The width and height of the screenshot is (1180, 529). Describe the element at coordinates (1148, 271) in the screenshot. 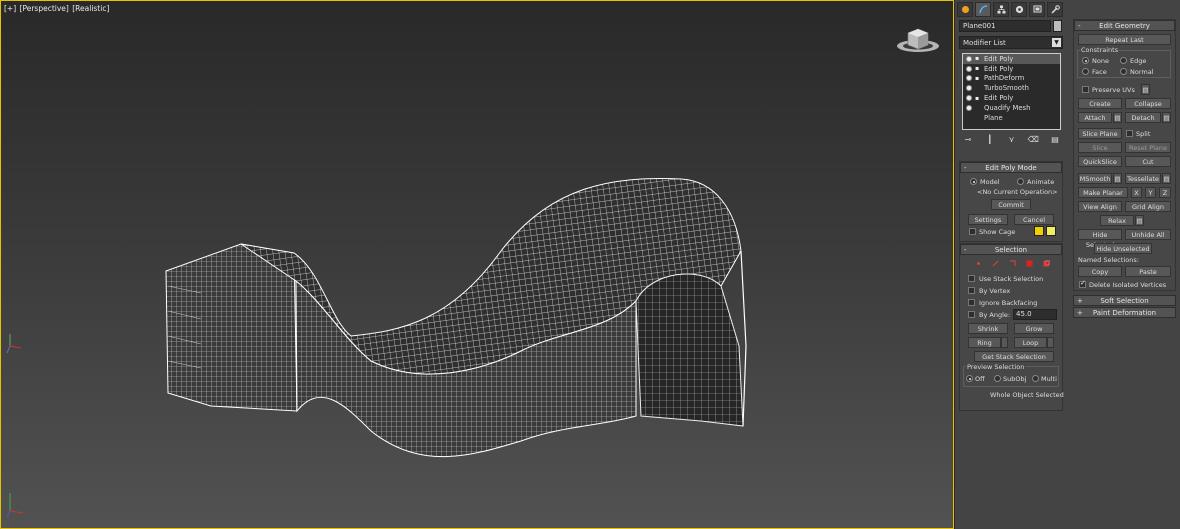

I see `paste-button: Paste` at that location.